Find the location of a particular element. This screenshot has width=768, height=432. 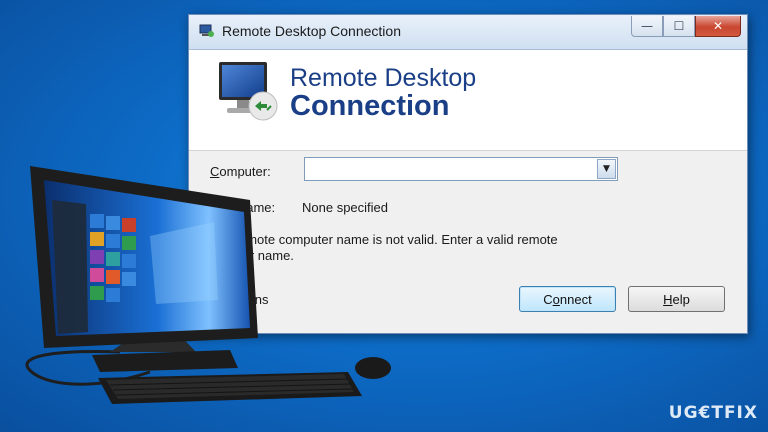

username-label: name: is located at coordinates (257, 207).